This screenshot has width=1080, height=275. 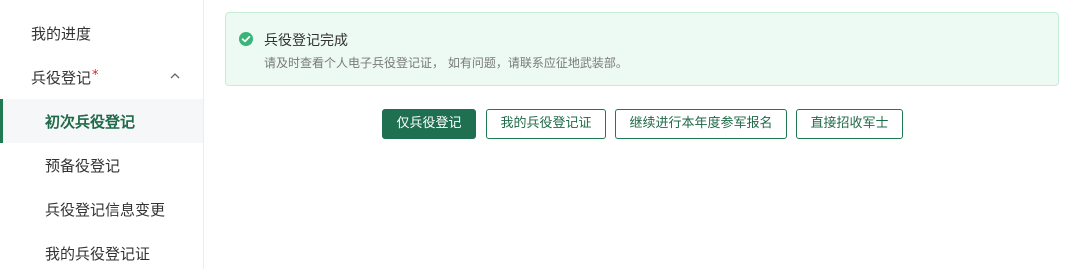 I want to click on sidebar-item-registration-change: 兵役登记信息变更, so click(x=101, y=209).